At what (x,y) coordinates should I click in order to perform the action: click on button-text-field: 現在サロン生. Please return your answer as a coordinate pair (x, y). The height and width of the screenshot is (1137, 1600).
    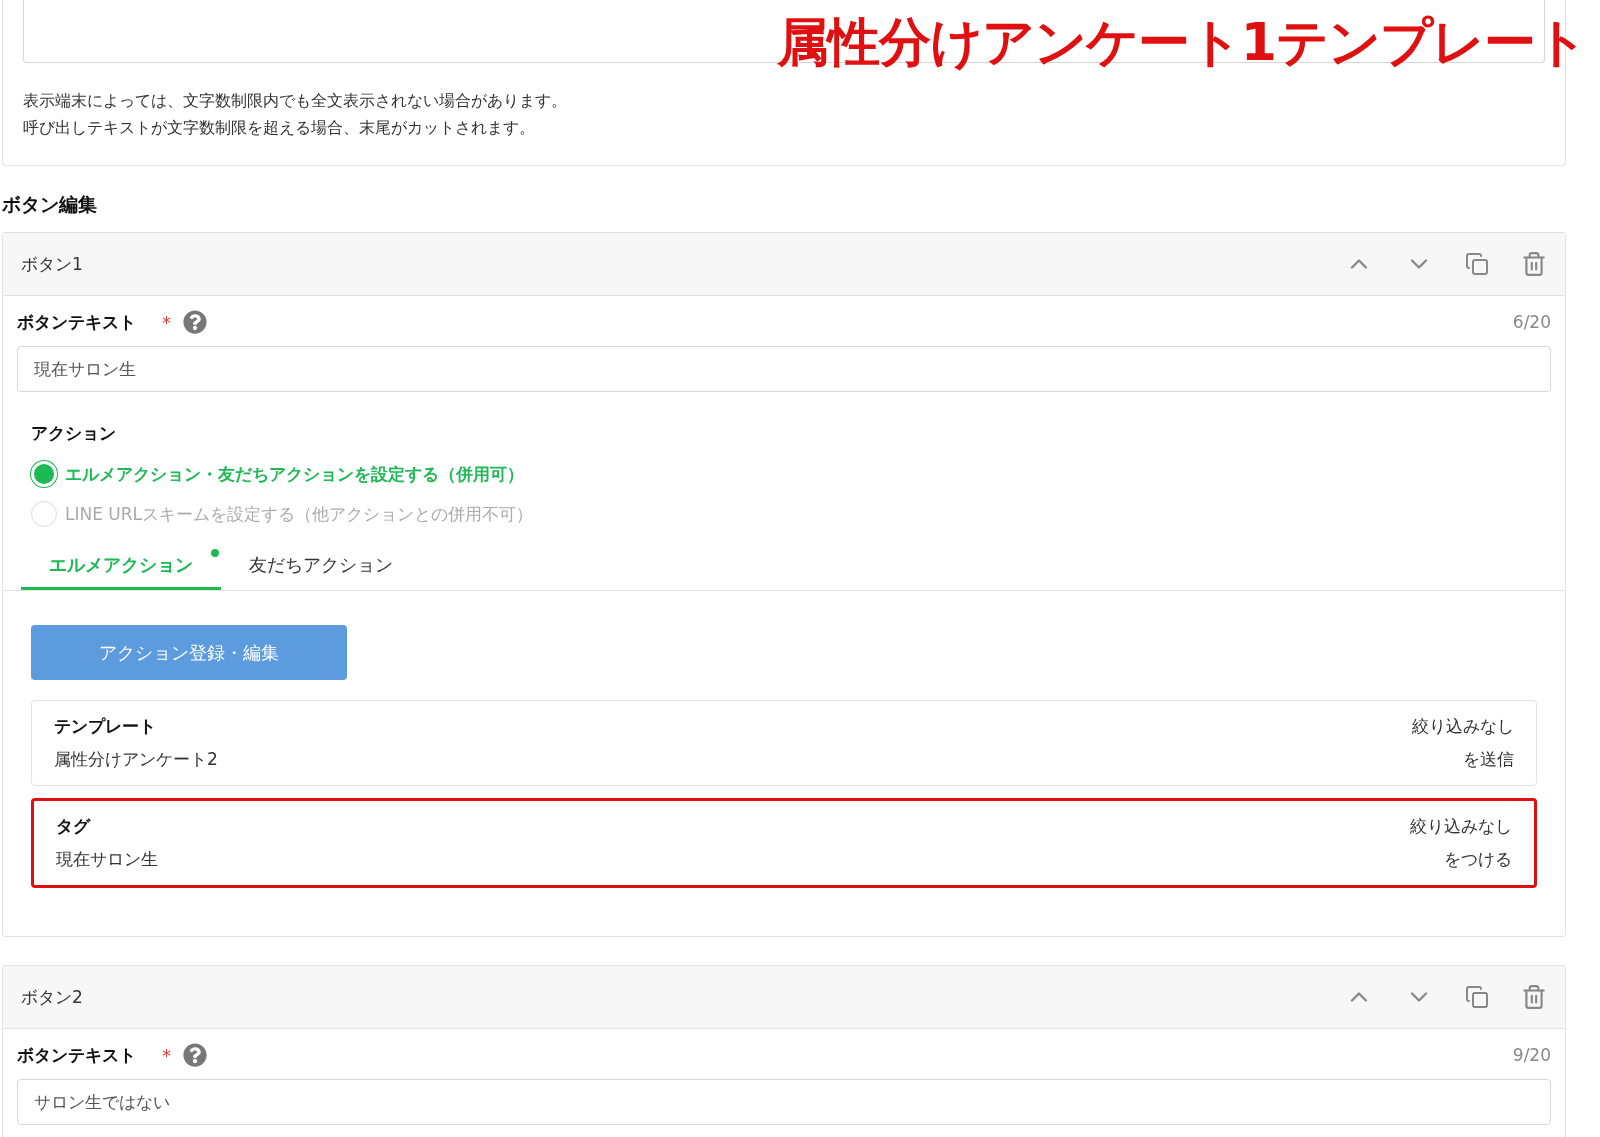
    Looking at the image, I should click on (784, 369).